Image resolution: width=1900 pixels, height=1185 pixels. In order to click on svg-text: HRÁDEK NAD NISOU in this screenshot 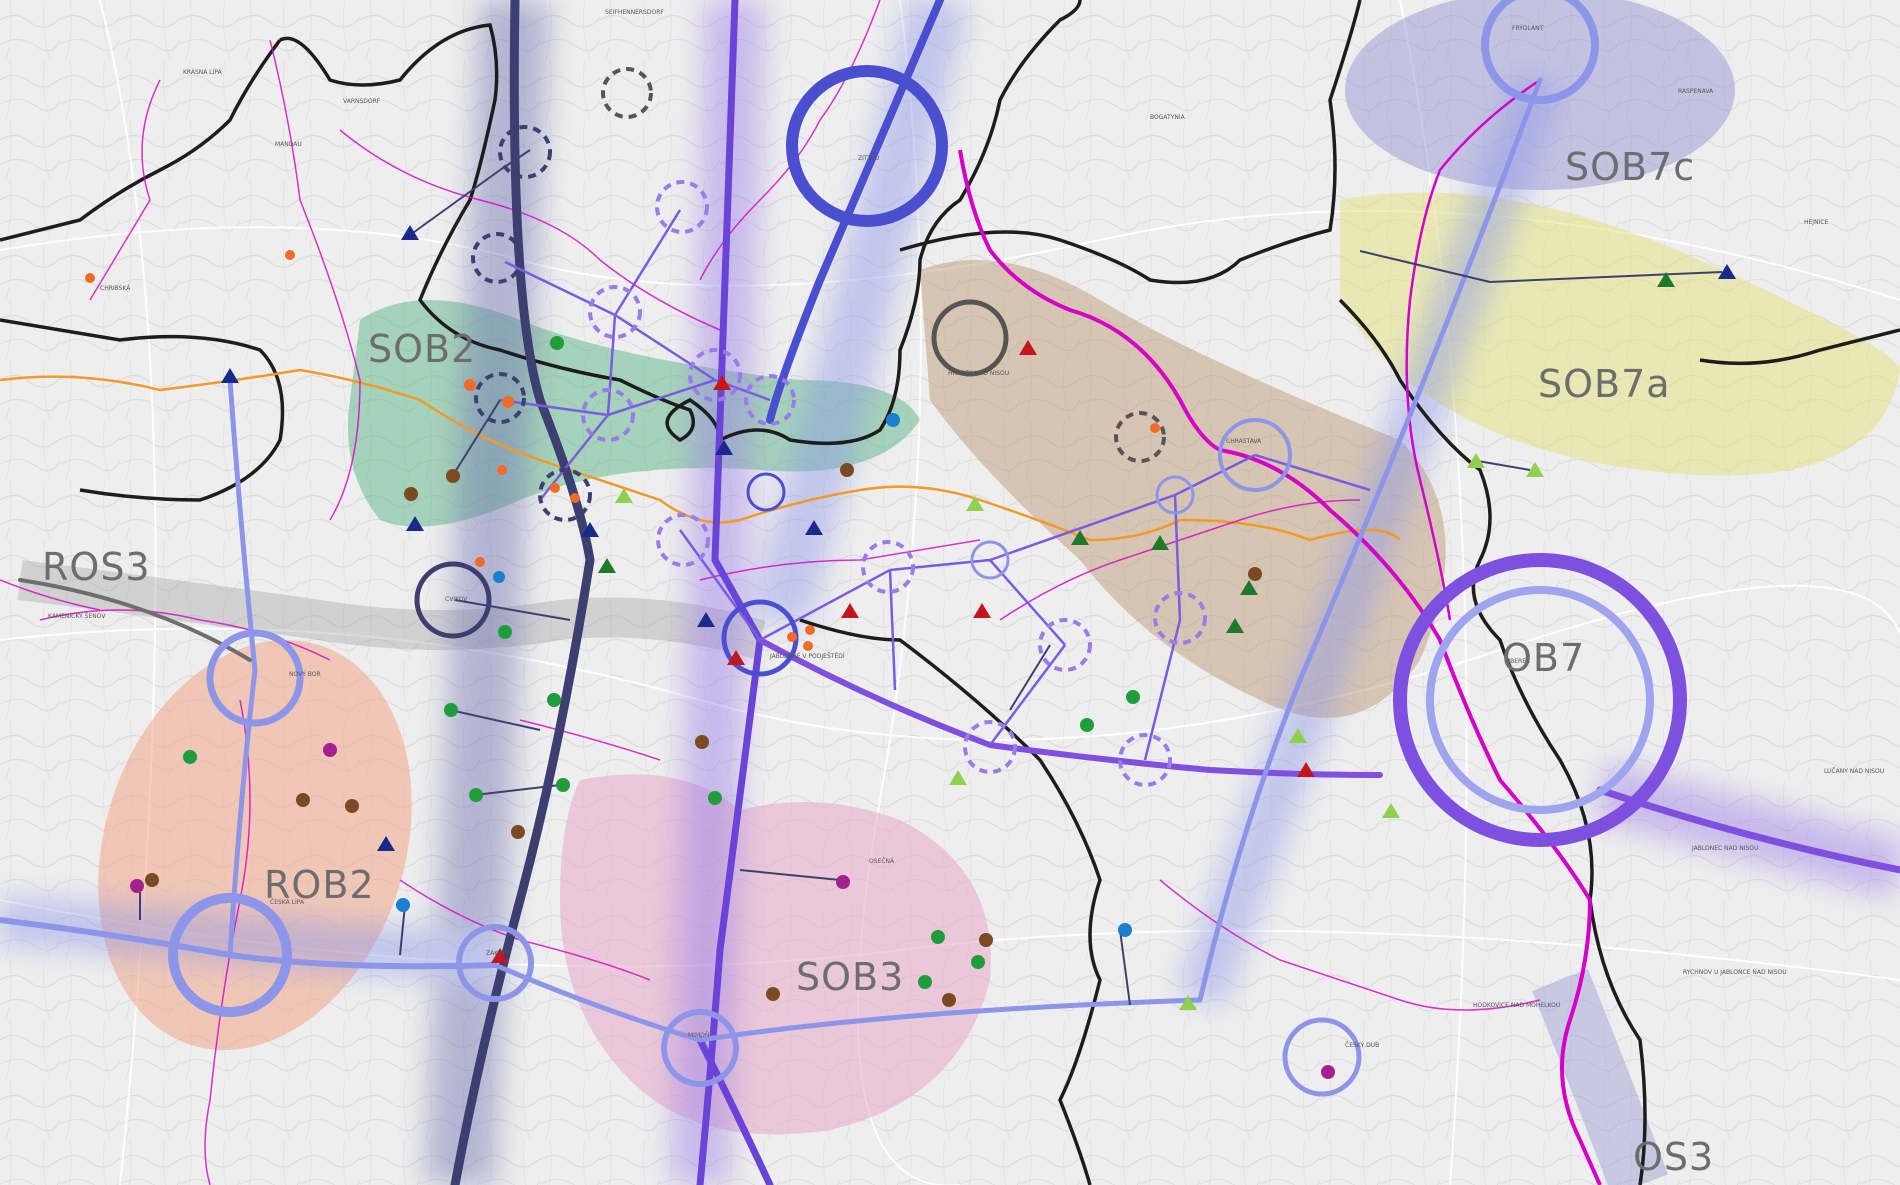, I will do `click(978, 373)`.